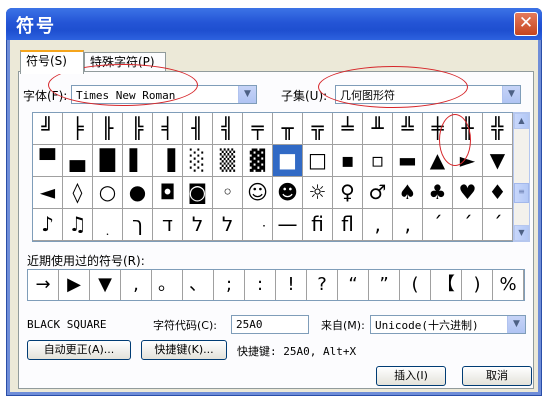 This screenshot has width=550, height=402. What do you see at coordinates (228, 193) in the screenshot?
I see `symbol-cell: ◦` at bounding box center [228, 193].